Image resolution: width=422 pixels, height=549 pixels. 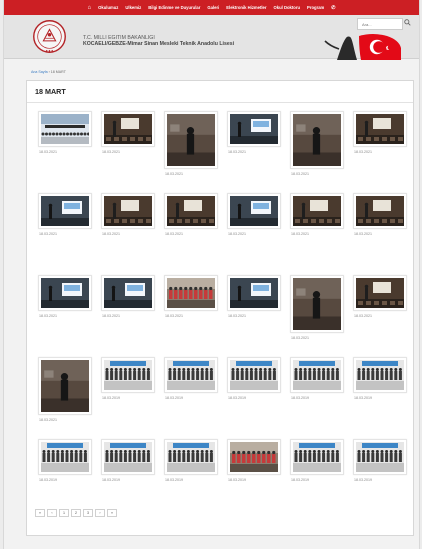 What do you see at coordinates (133, 7) in the screenshot?
I see `nav-item-ulkemiz: Ulkemiz` at bounding box center [133, 7].